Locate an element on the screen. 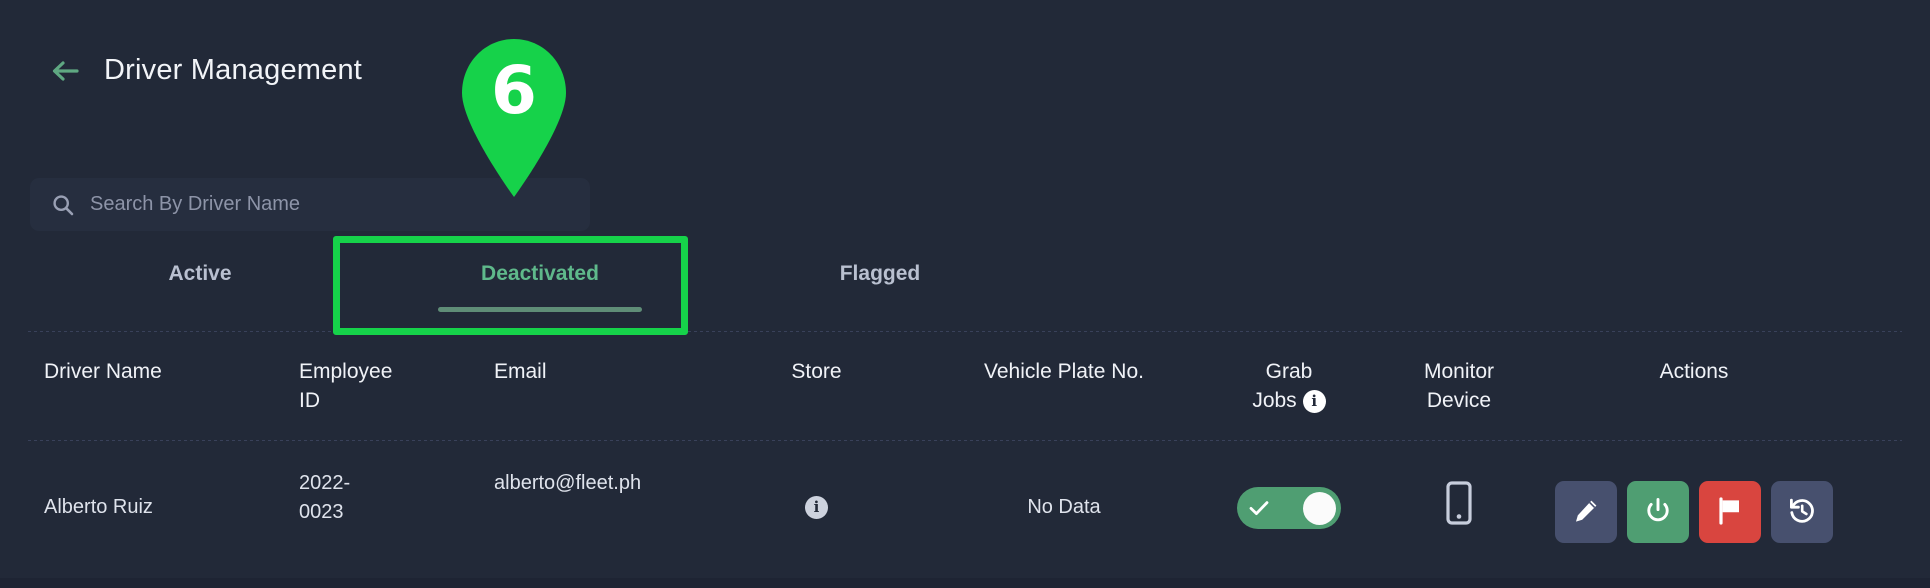 The width and height of the screenshot is (1930, 588). column-header-employee-id: Employee ID is located at coordinates (346, 386).